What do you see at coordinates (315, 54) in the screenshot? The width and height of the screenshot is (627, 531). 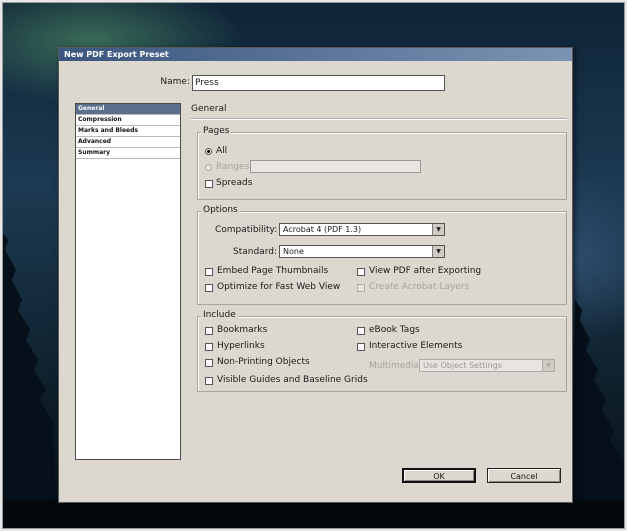 I see `dialog-title: New PDF Export Preset` at bounding box center [315, 54].